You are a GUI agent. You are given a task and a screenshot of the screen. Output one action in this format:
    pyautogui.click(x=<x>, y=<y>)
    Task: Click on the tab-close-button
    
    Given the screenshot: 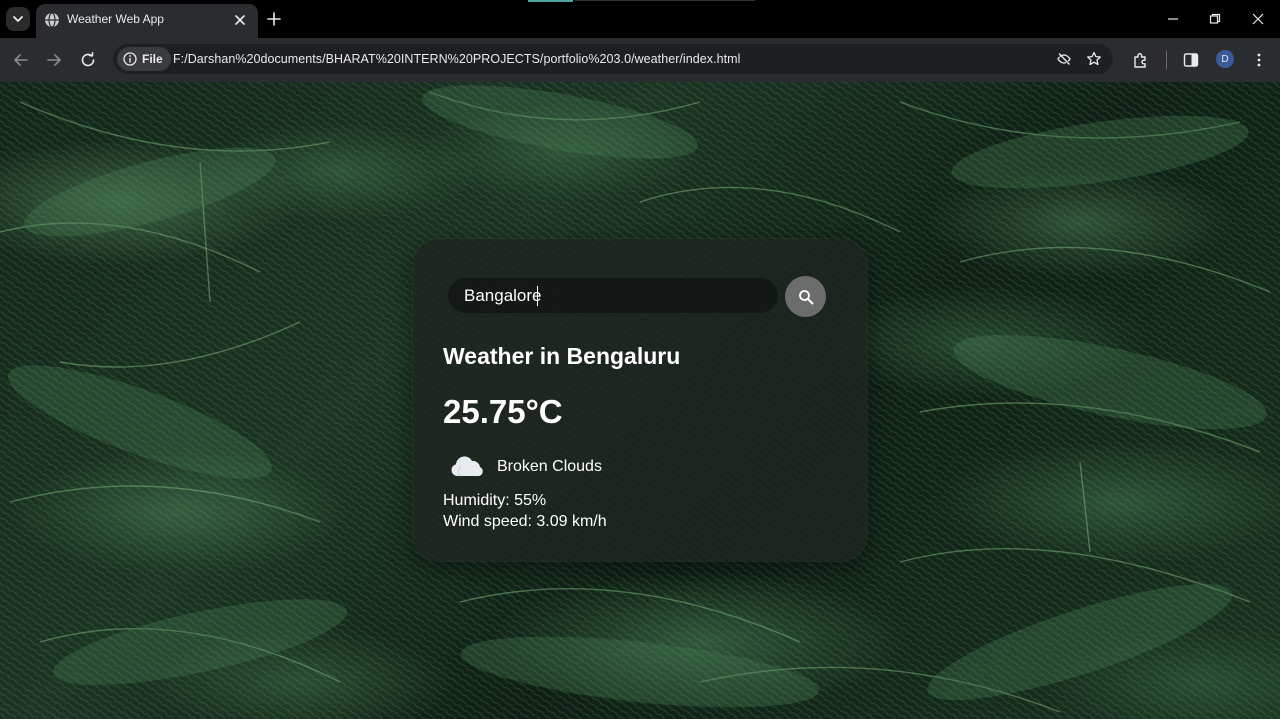 What is the action you would take?
    pyautogui.click(x=240, y=20)
    